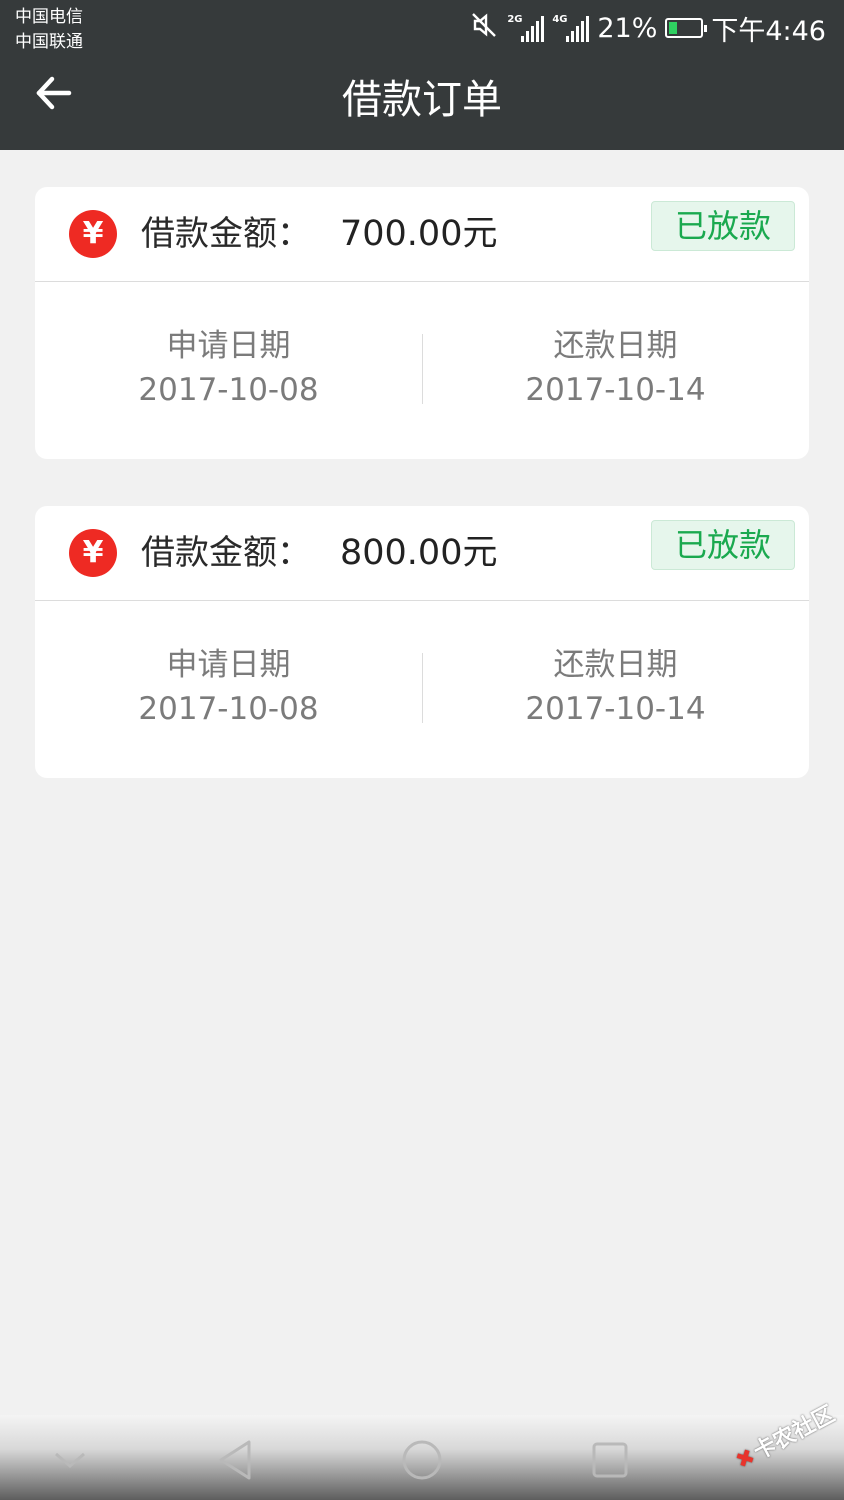  I want to click on hide-keyboard-button, so click(70, 1460).